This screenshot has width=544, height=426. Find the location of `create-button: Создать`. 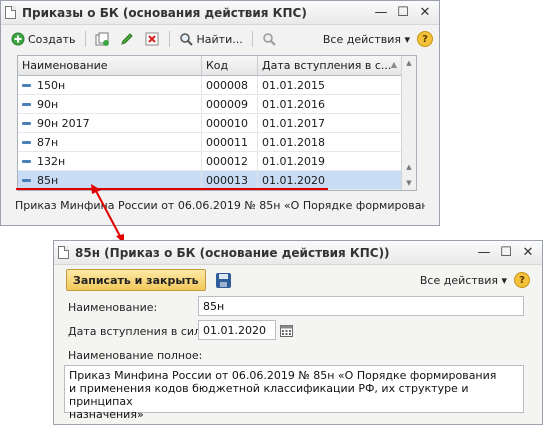

create-button: Создать is located at coordinates (43, 39).